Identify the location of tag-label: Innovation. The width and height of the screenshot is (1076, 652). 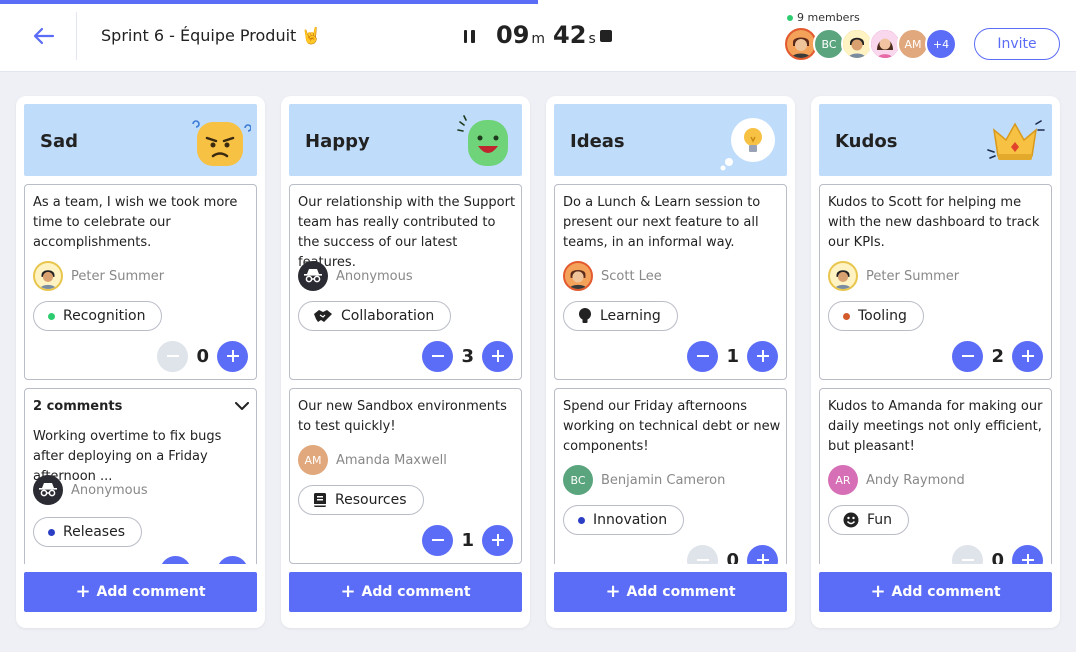
(630, 520).